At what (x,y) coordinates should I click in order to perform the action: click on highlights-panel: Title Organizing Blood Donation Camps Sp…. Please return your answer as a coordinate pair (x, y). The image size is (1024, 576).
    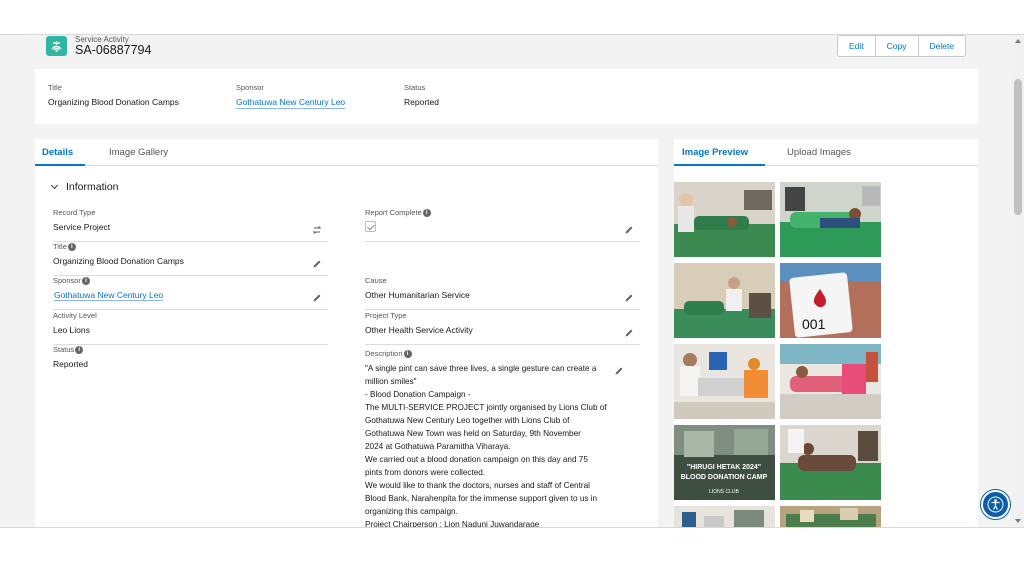
    Looking at the image, I should click on (506, 96).